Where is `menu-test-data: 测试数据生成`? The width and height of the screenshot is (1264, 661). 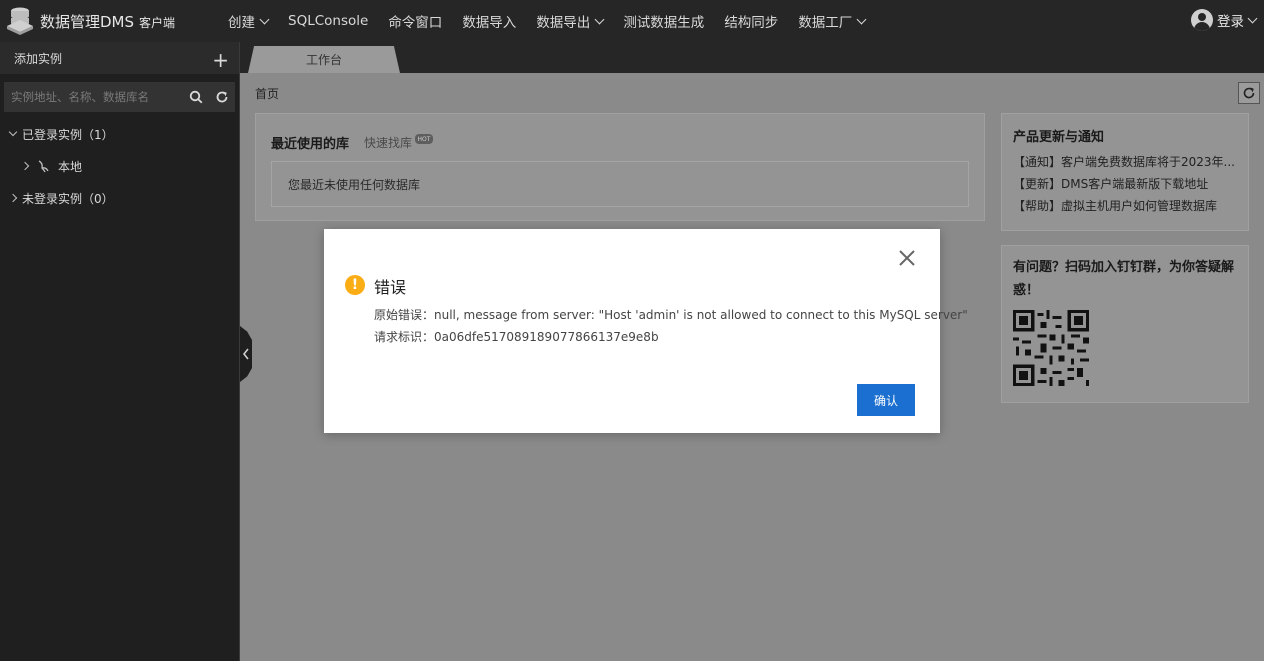
menu-test-data: 测试数据生成 is located at coordinates (663, 21).